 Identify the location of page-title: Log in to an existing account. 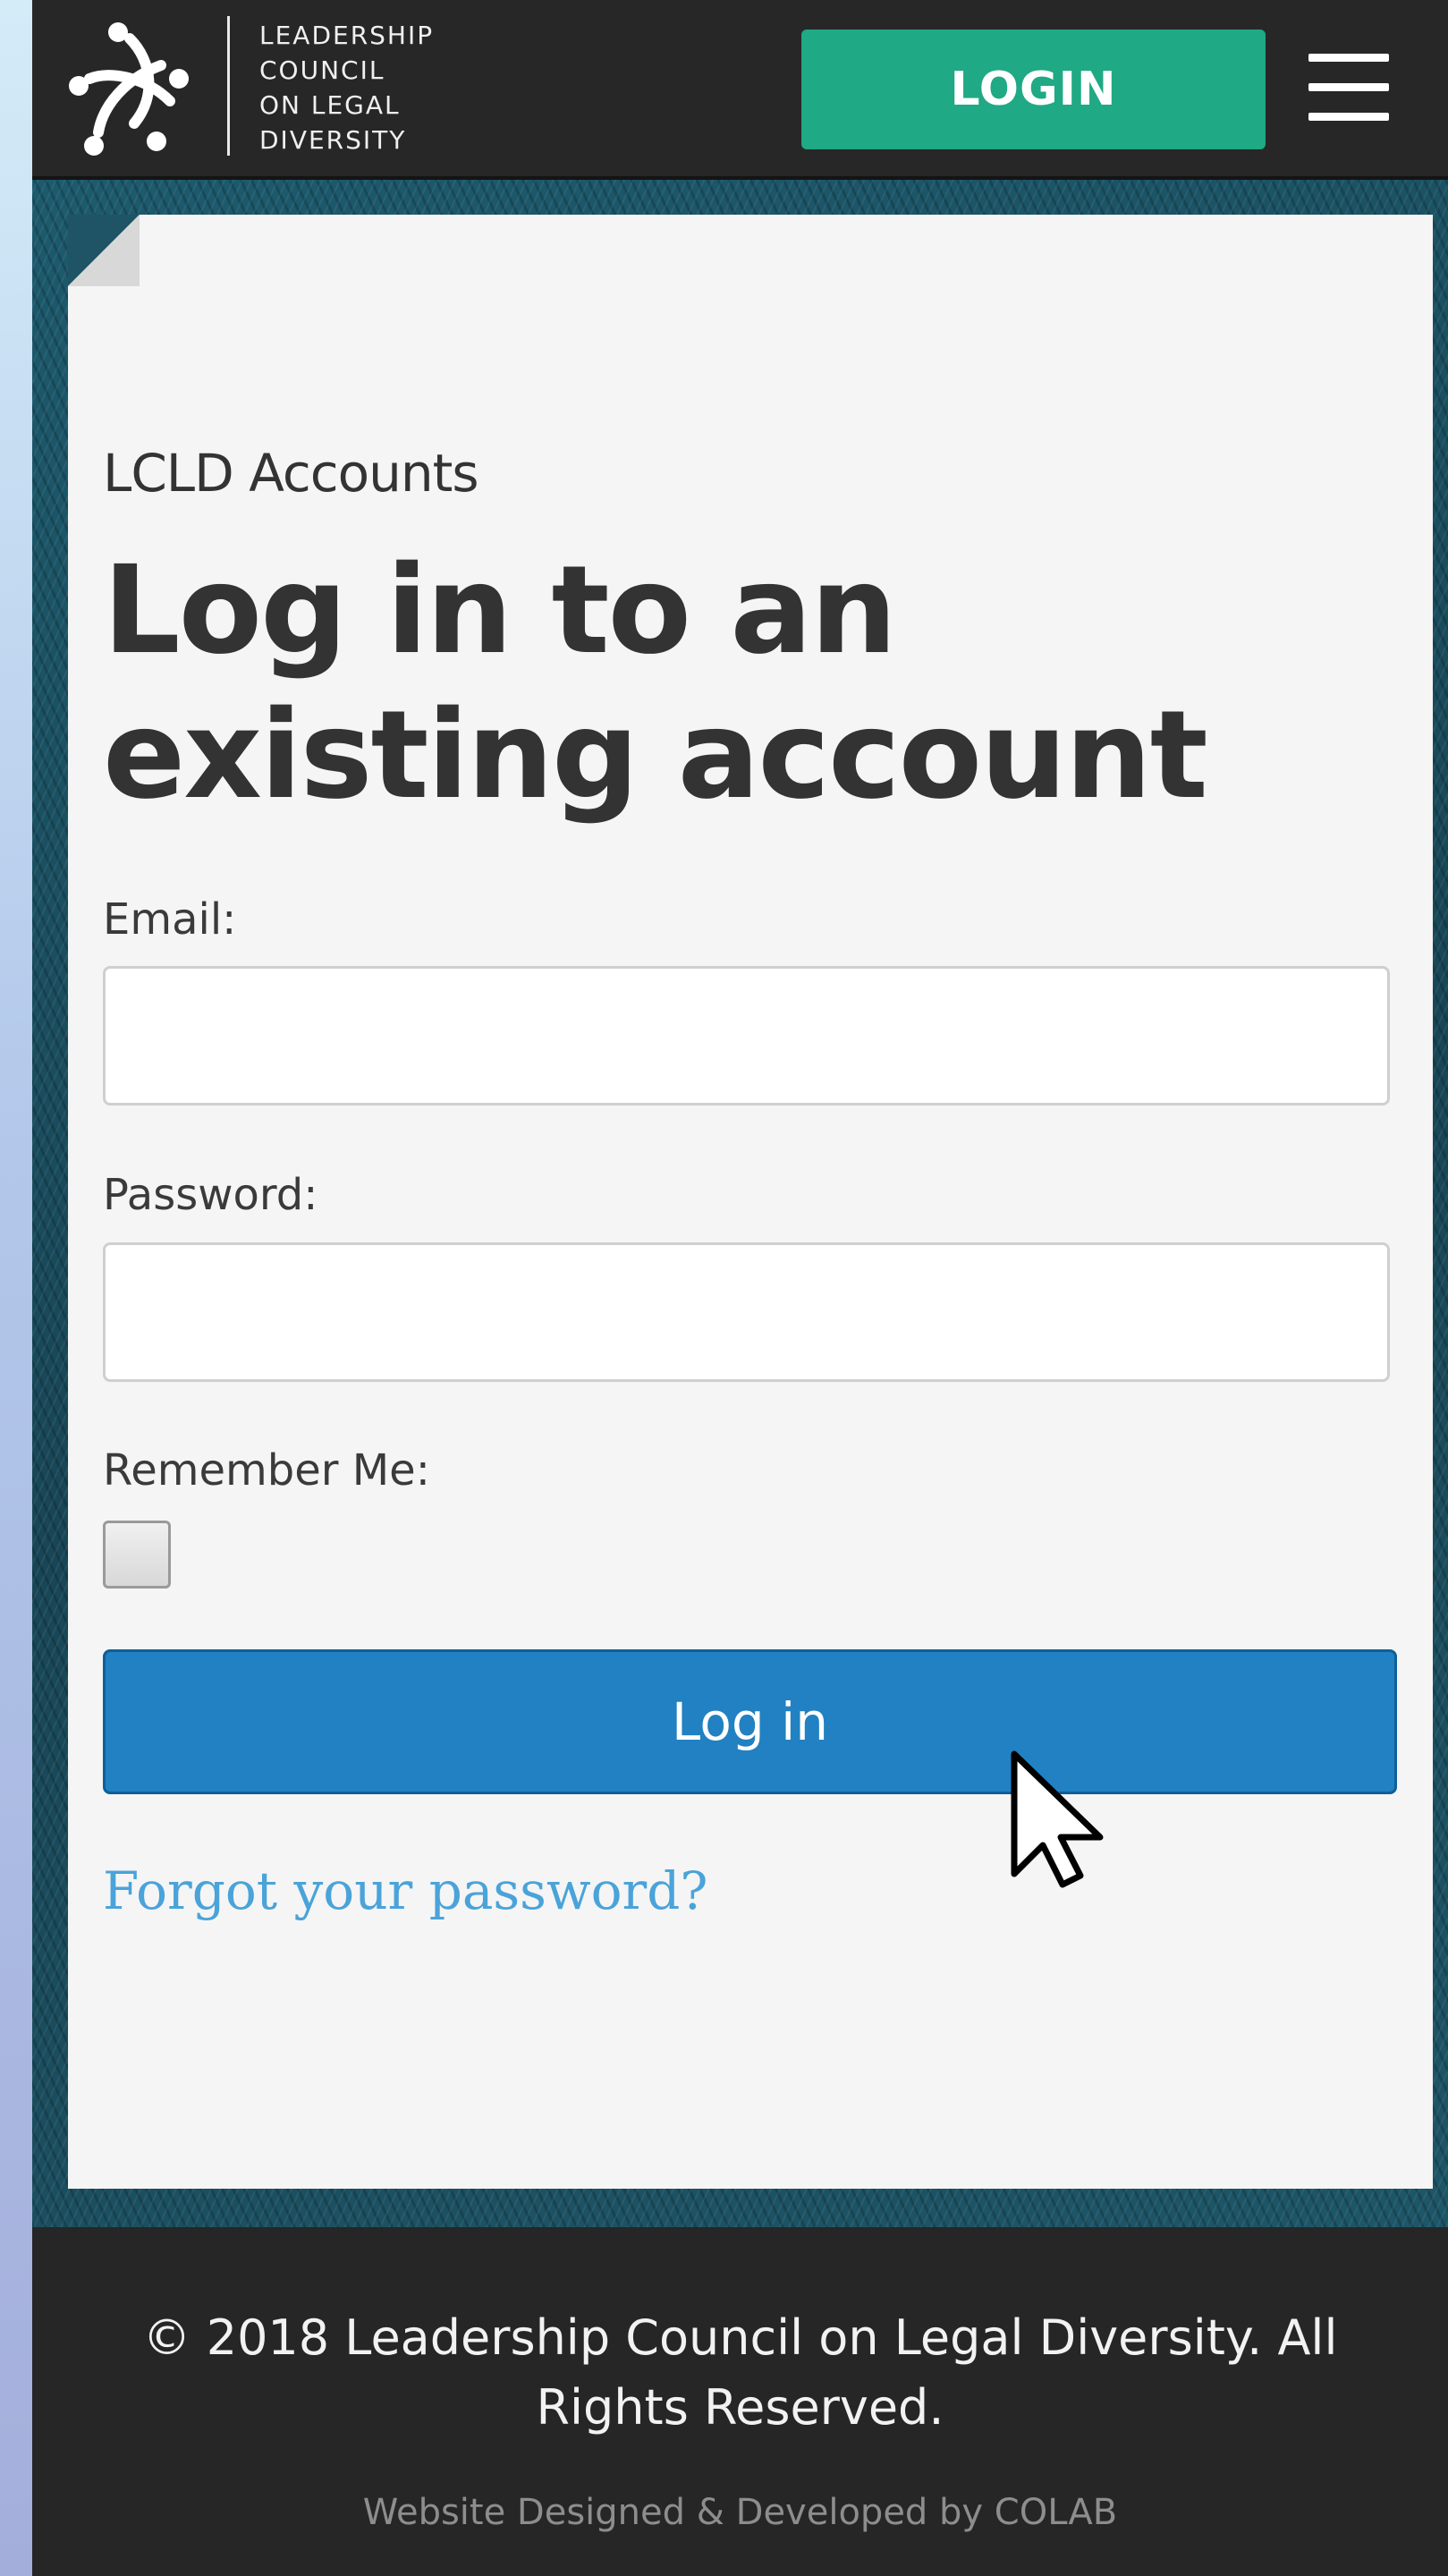
(655, 683).